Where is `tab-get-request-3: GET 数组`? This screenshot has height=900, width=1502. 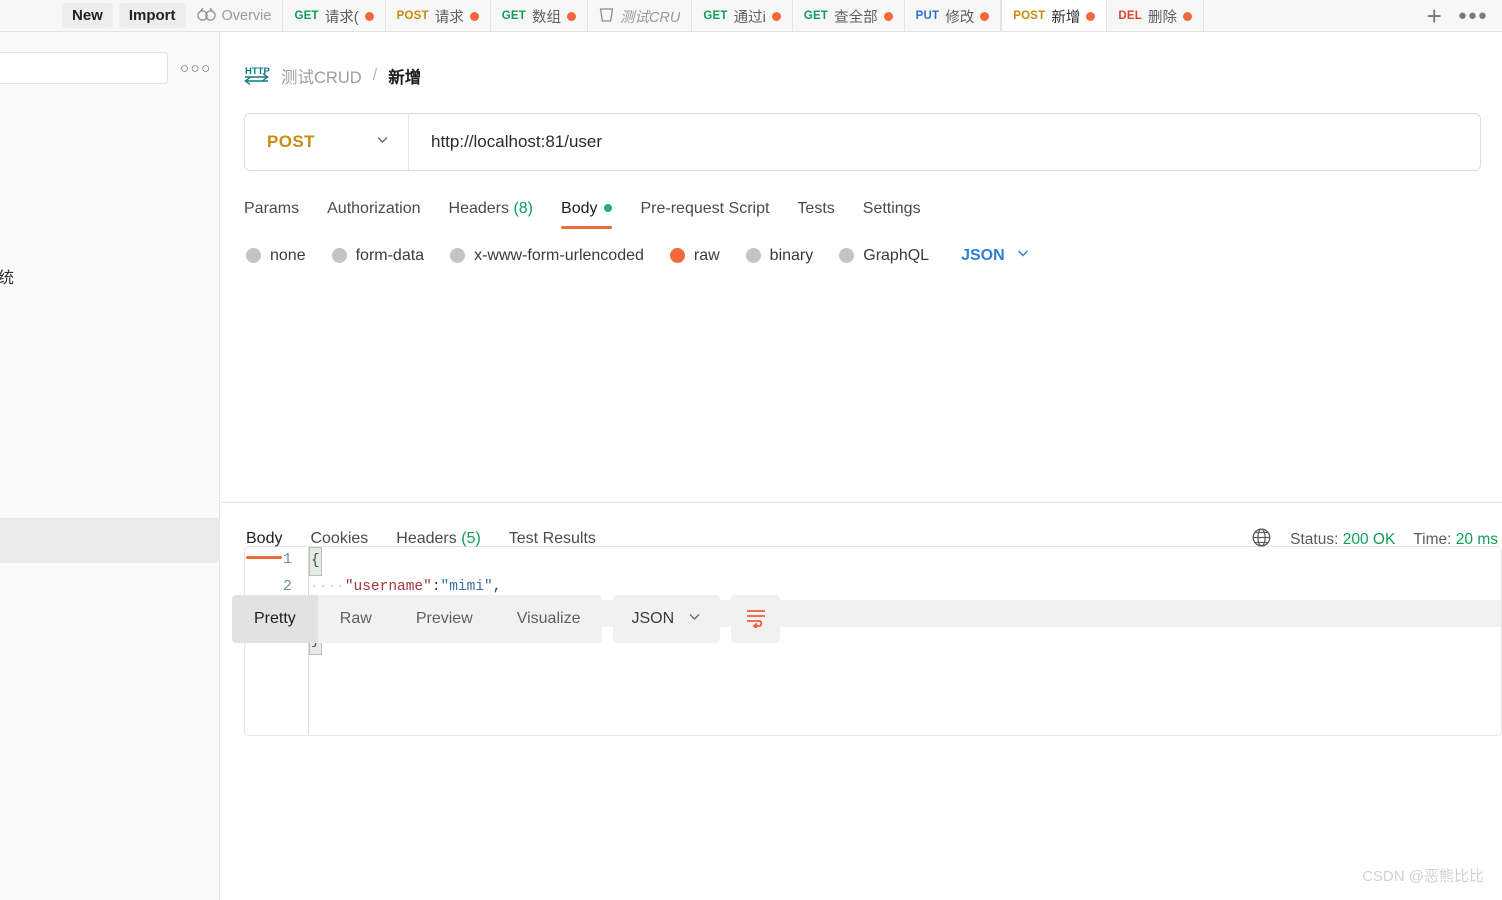 tab-get-request-3: GET 数组 is located at coordinates (539, 15).